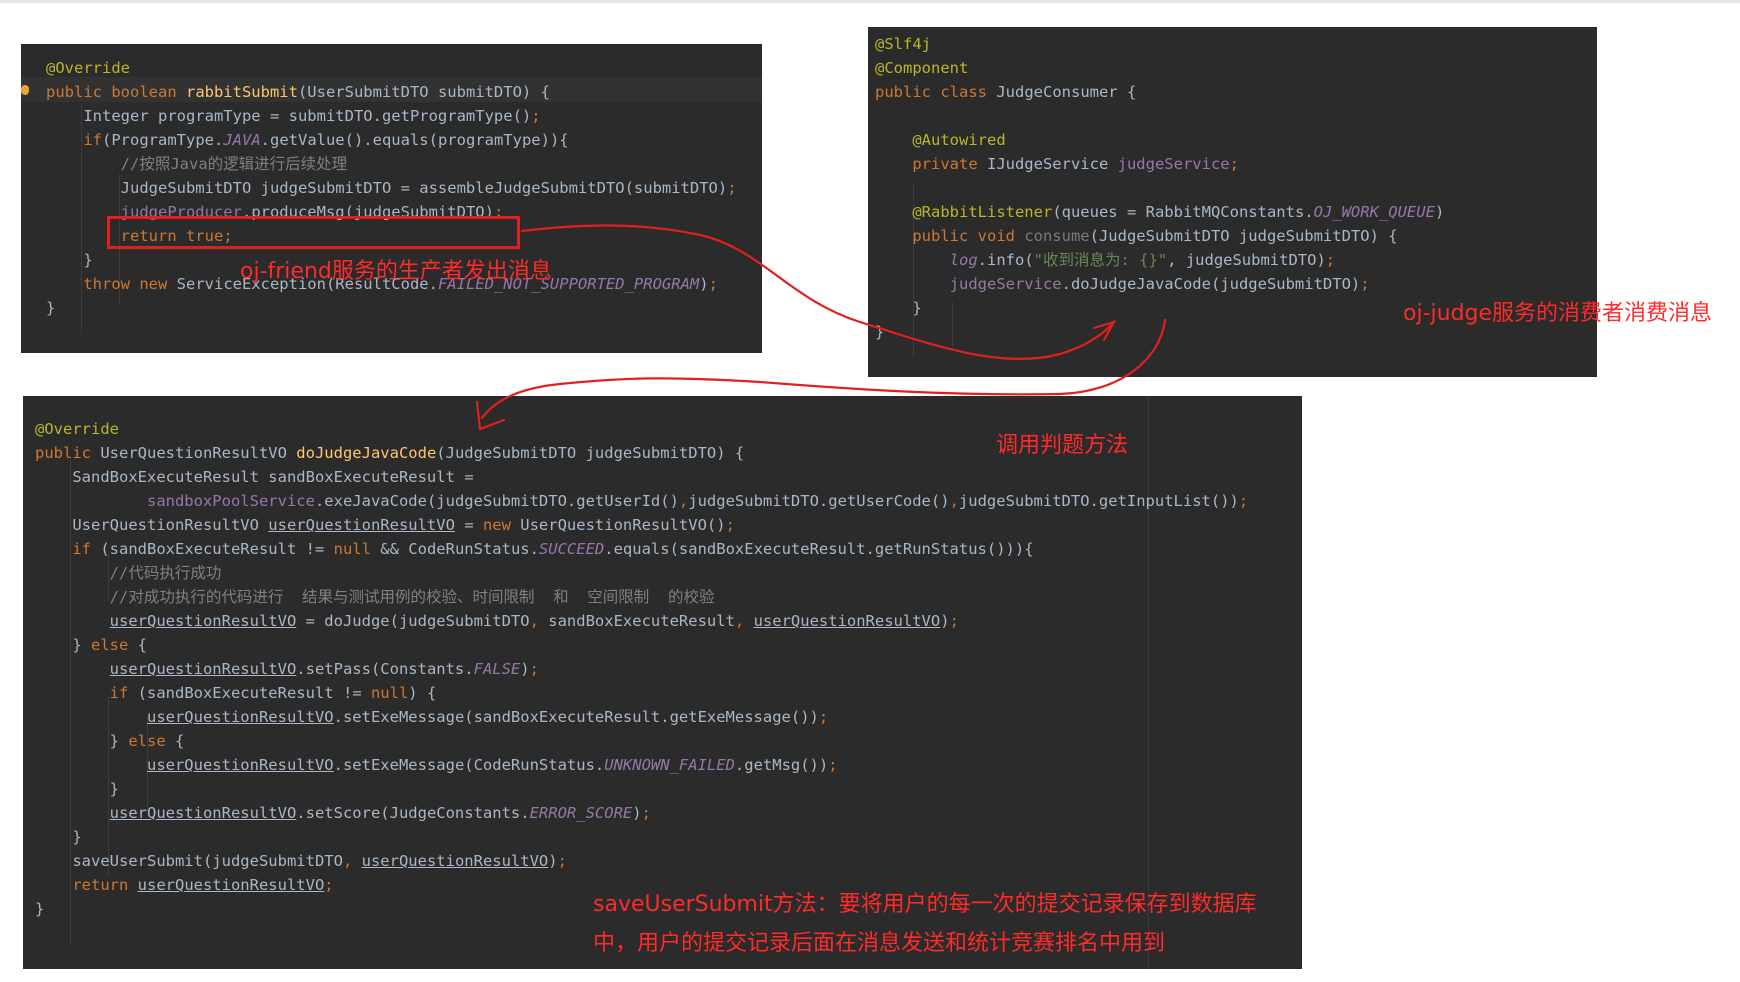 This screenshot has height=982, width=1740. I want to click on arrow-consumer-to-service, so click(823, 369).